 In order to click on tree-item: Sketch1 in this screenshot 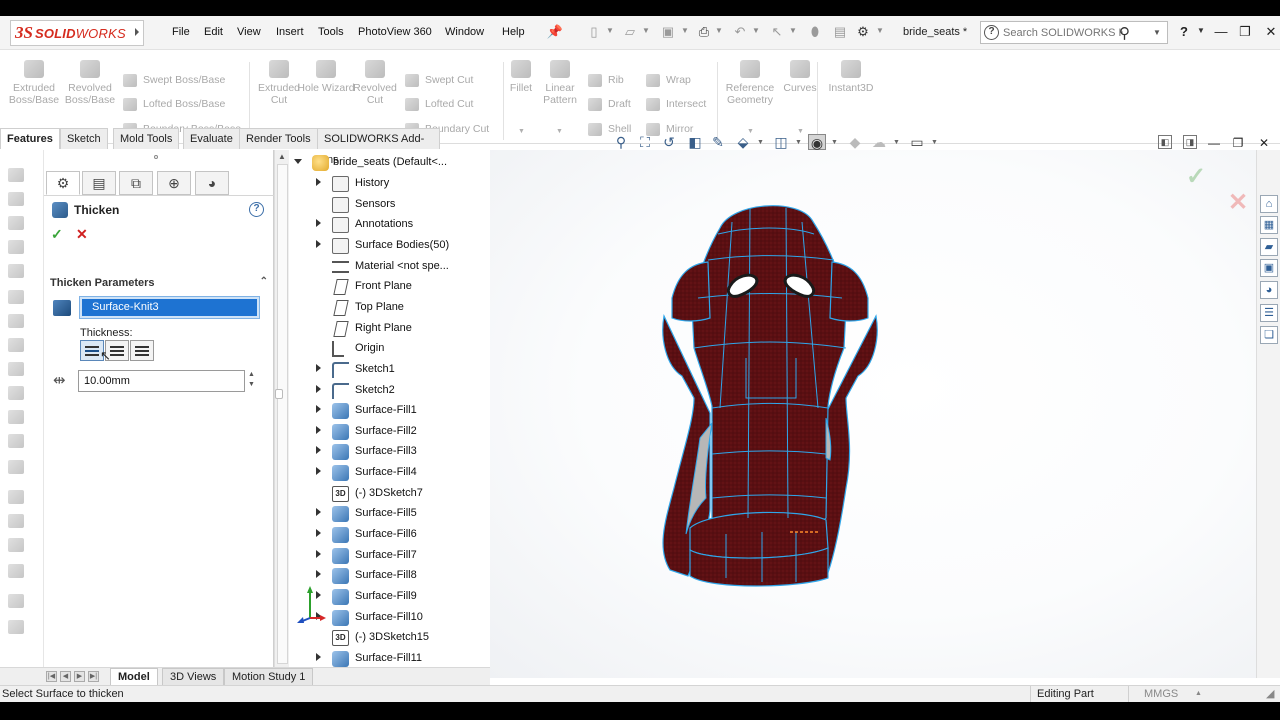, I will do `click(390, 370)`.